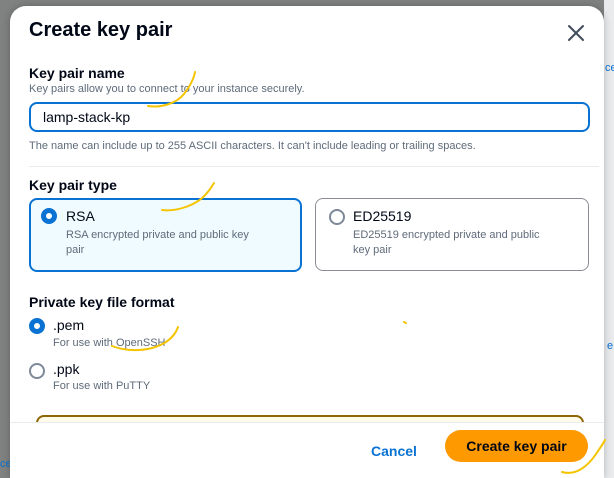 This screenshot has width=614, height=478. Describe the element at coordinates (66, 369) in the screenshot. I see `ppk-option-label: .ppk` at that location.